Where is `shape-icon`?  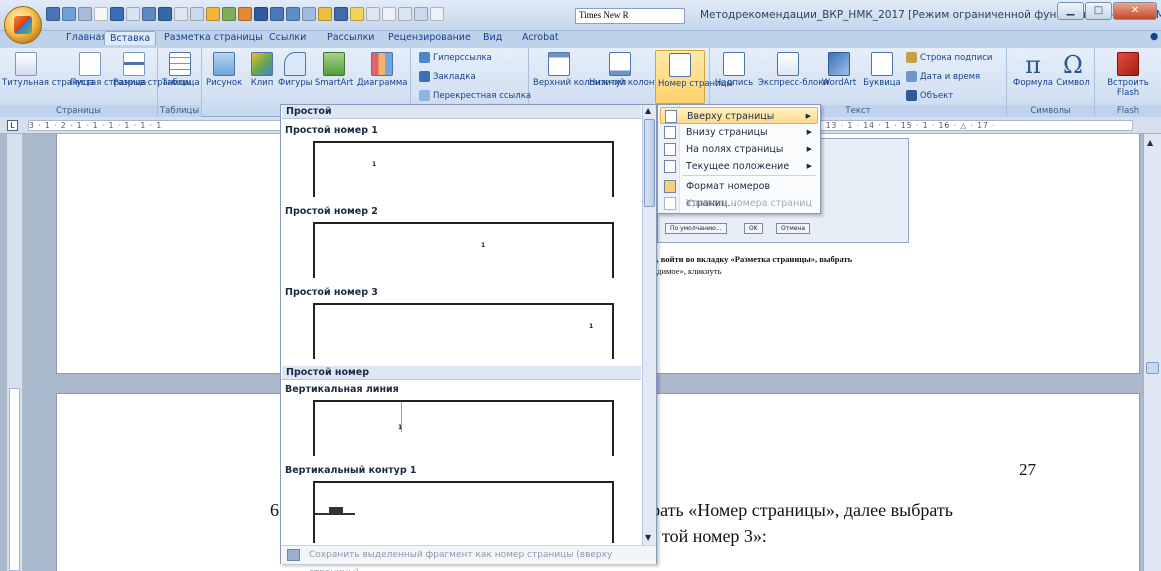 shape-icon is located at coordinates (245, 14).